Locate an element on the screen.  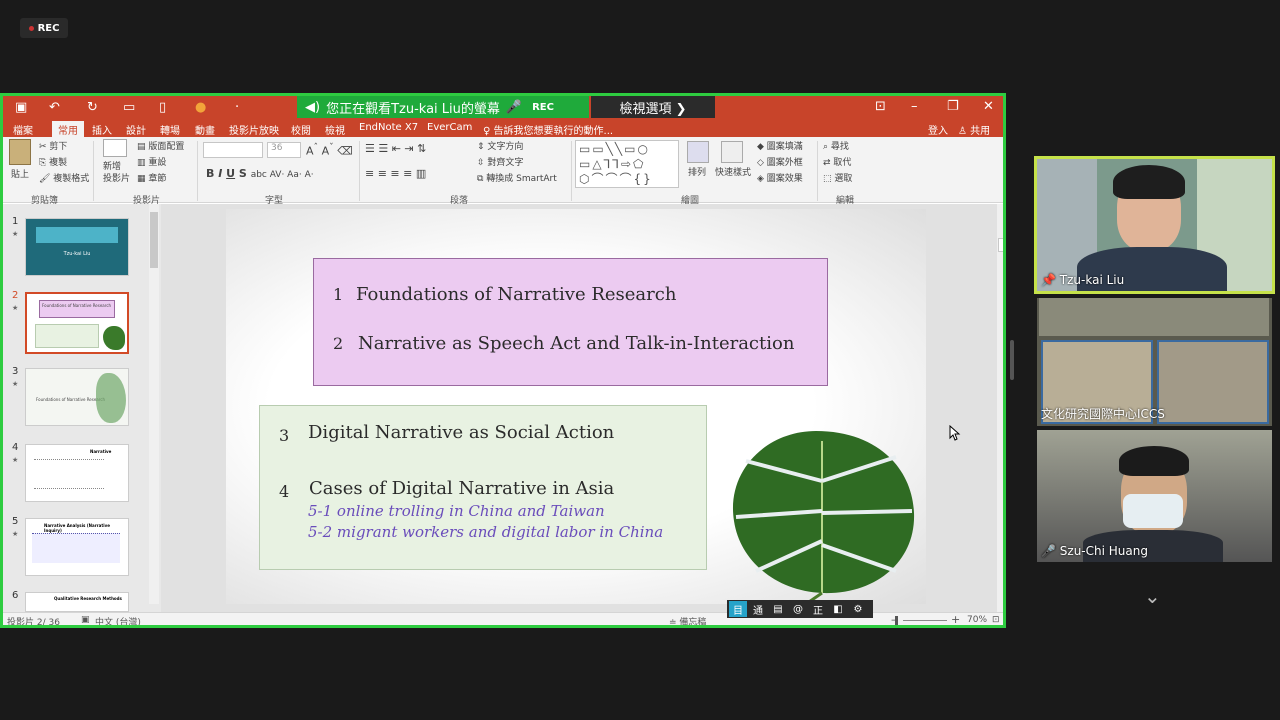
reading-view-icon: 正 is located at coordinates (818, 609).